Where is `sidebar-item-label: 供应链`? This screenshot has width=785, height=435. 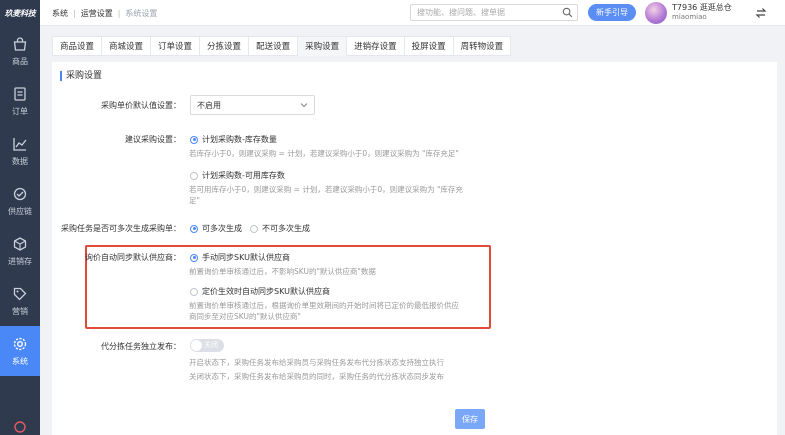 sidebar-item-label: 供应链 is located at coordinates (20, 211).